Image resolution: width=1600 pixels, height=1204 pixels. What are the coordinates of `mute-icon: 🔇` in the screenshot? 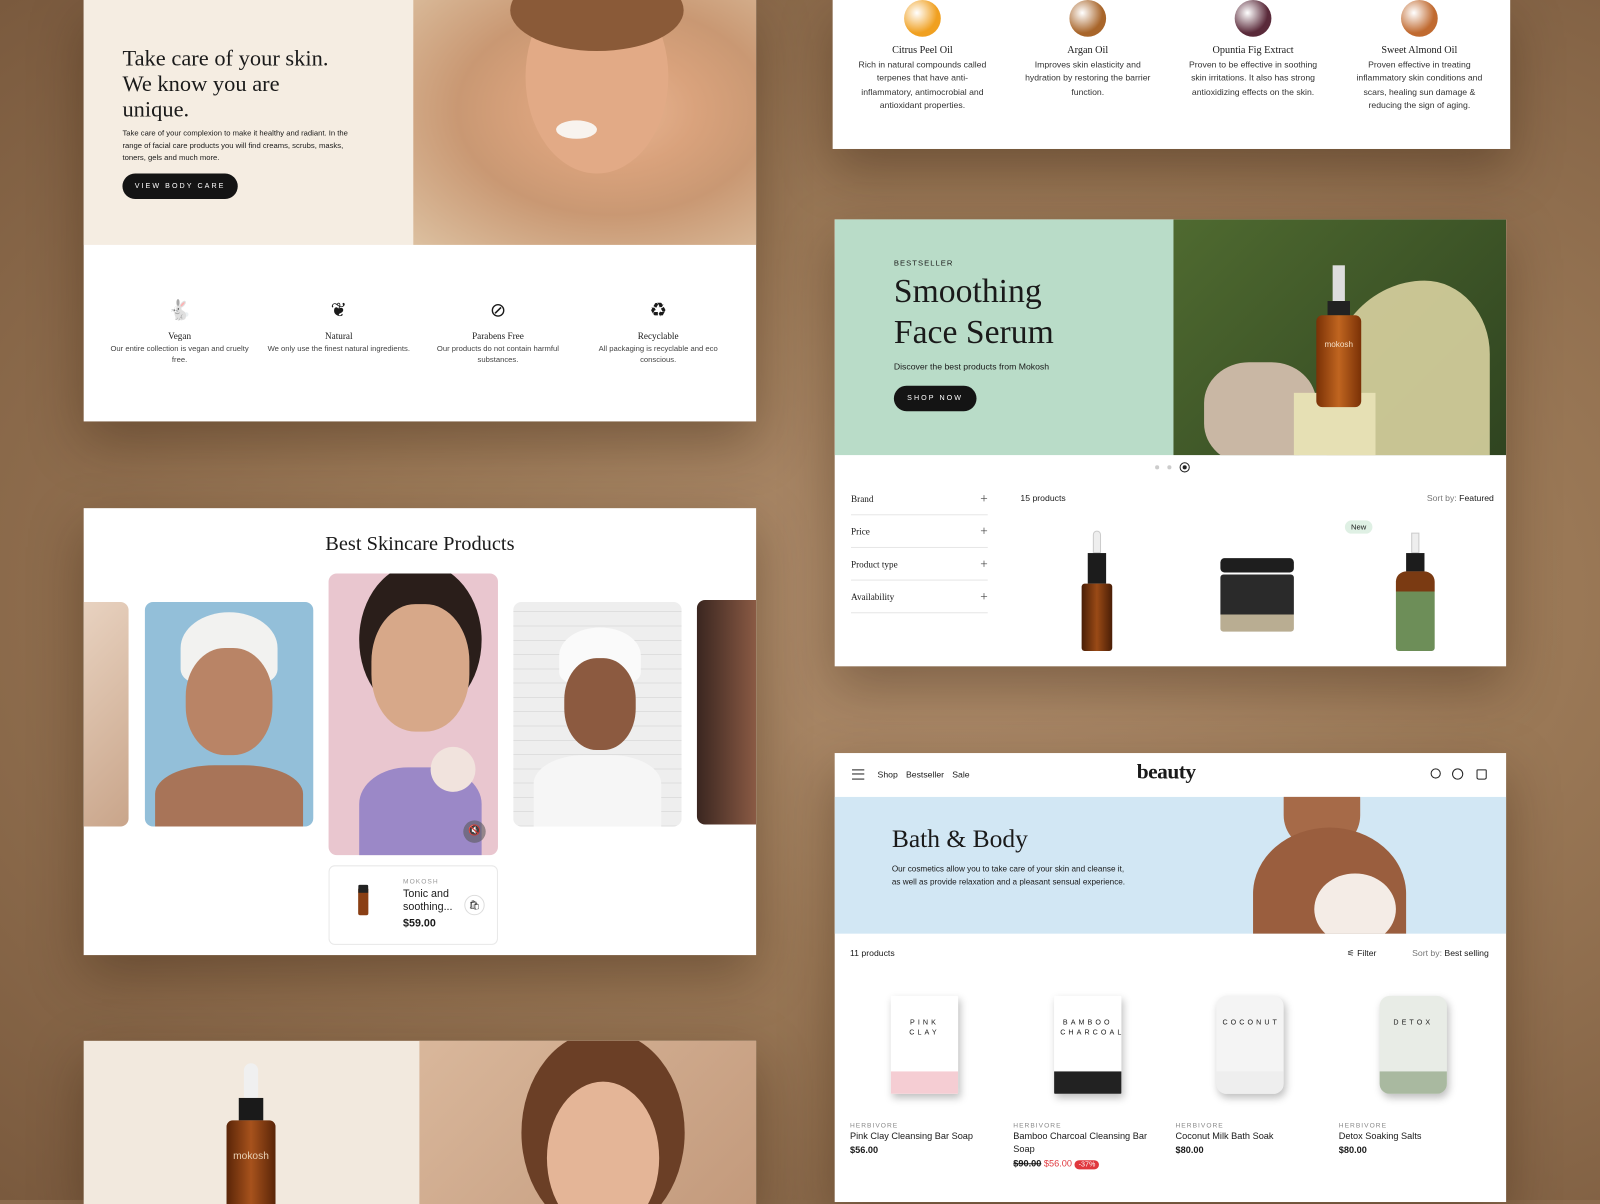 It's located at (474, 831).